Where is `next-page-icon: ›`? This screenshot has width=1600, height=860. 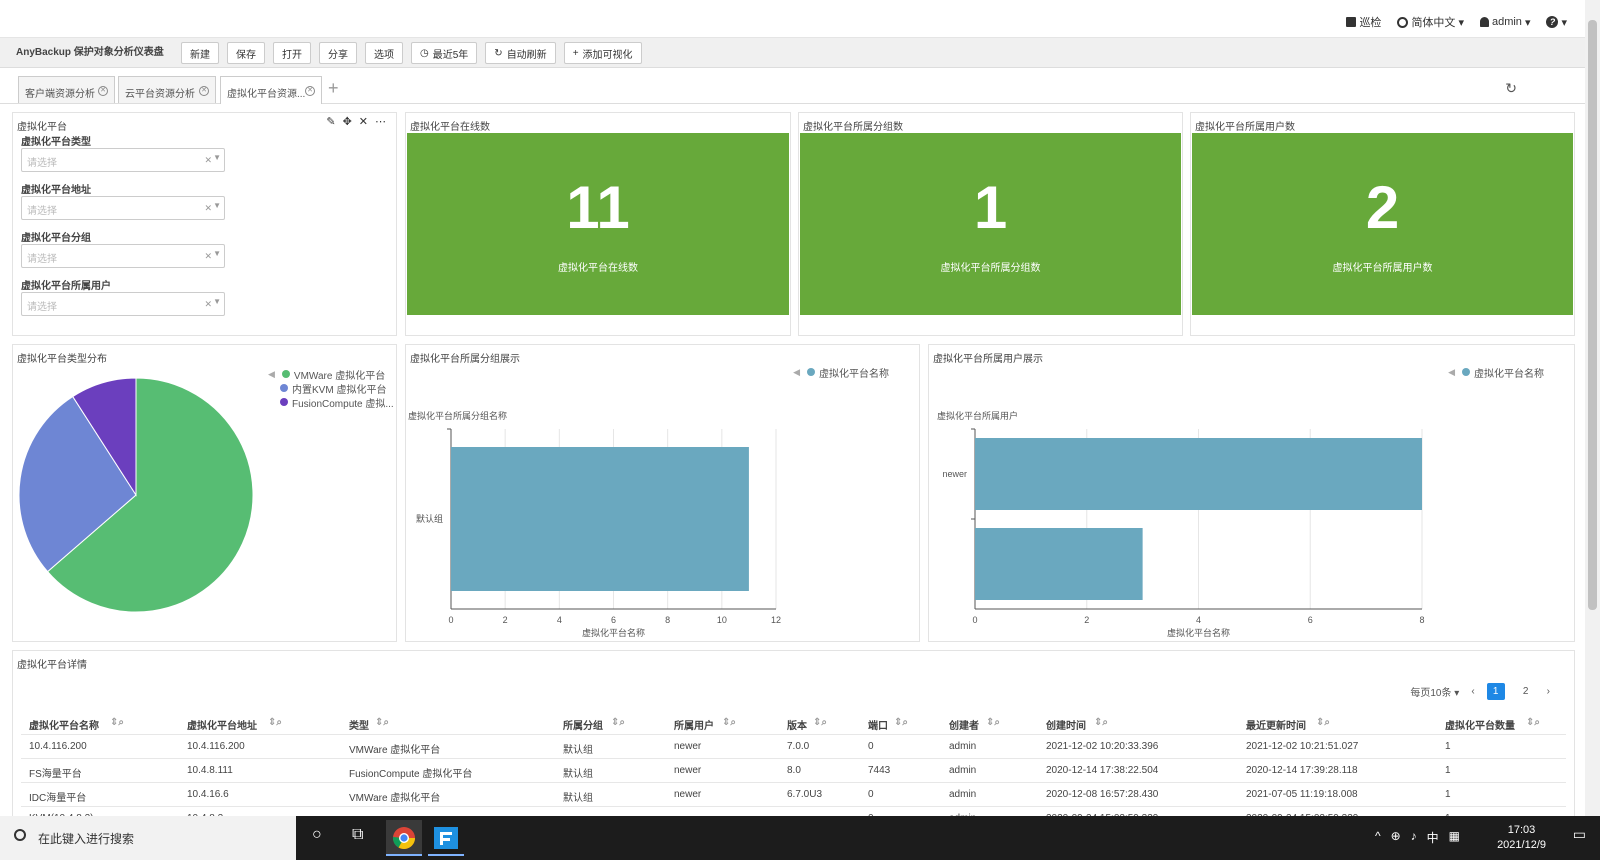
next-page-icon: › is located at coordinates (1548, 691).